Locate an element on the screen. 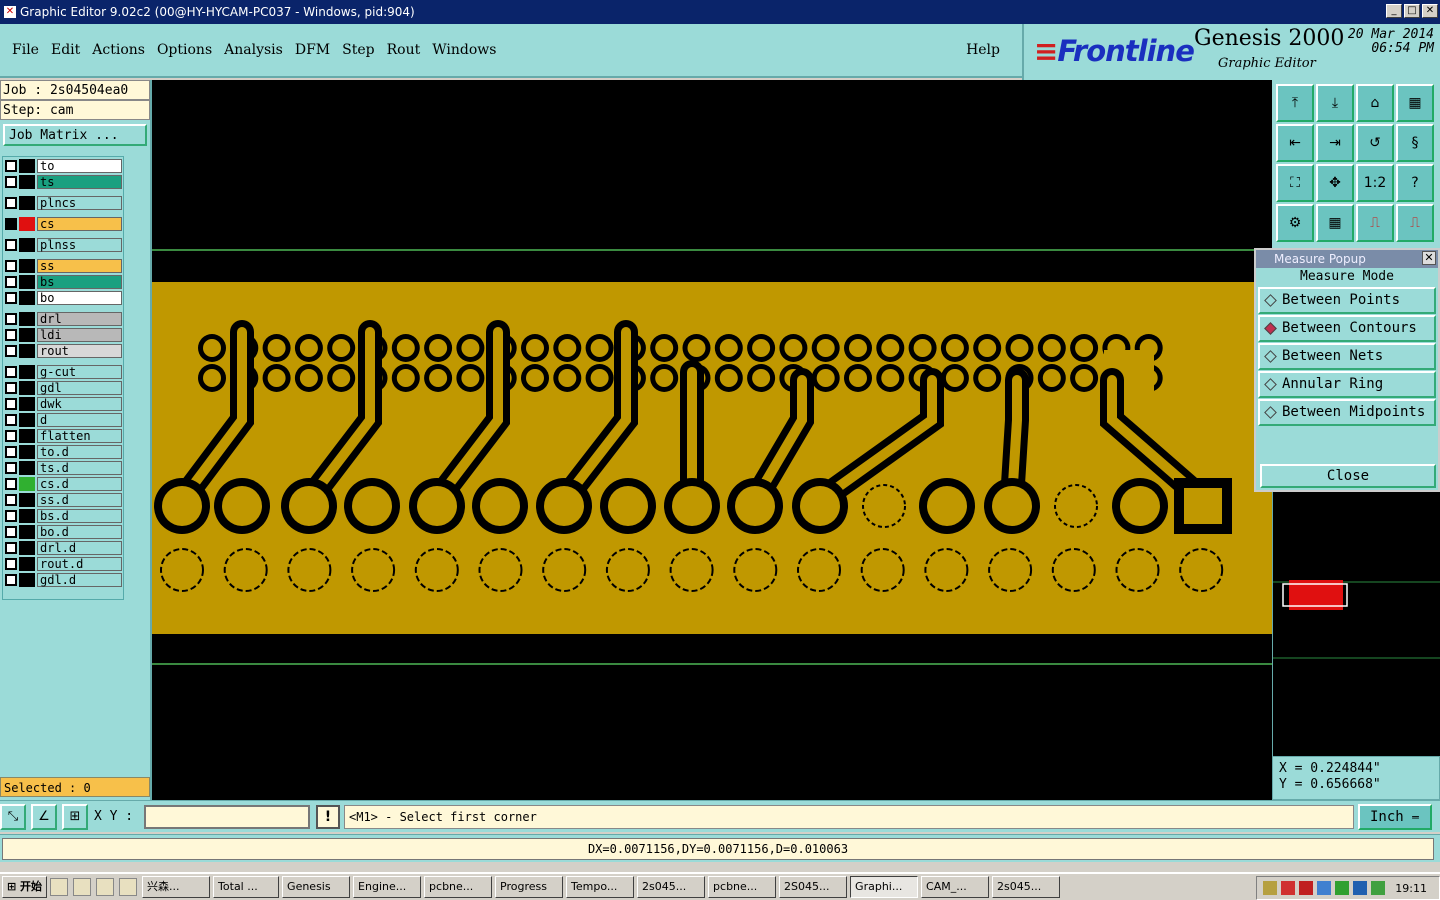 This screenshot has width=1440, height=900. layer-name: cs is located at coordinates (79, 224).